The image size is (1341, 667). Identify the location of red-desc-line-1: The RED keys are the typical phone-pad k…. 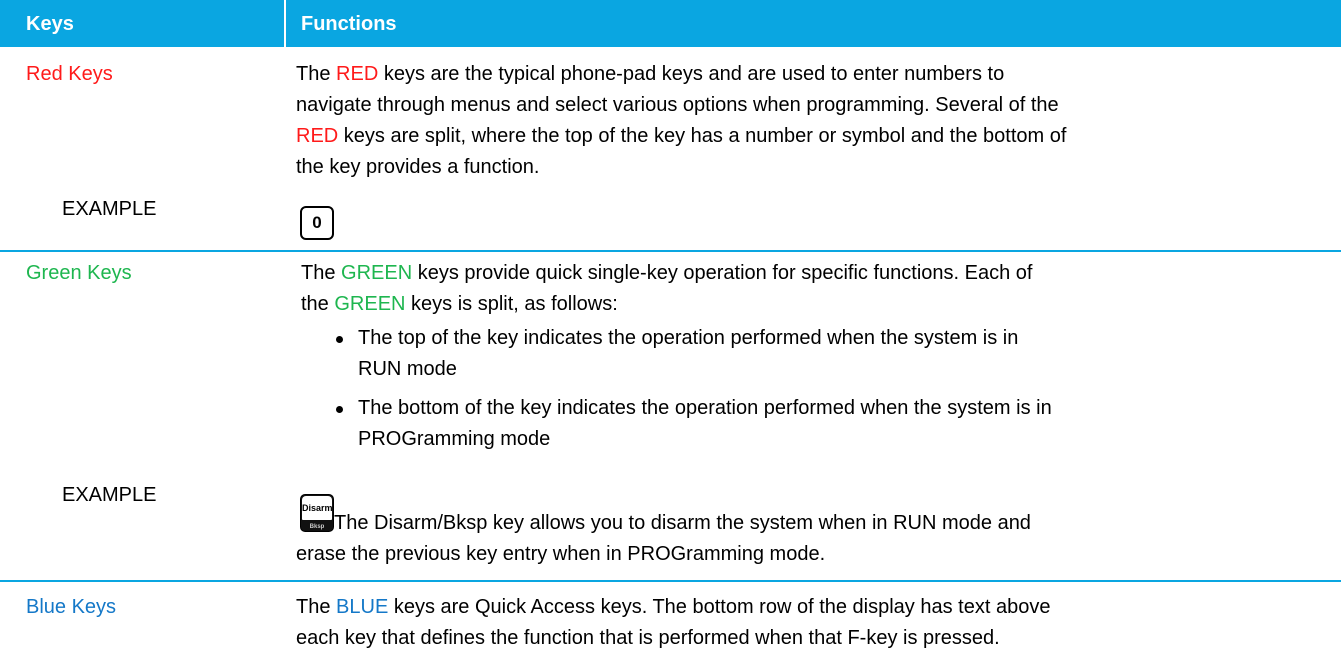
(650, 74).